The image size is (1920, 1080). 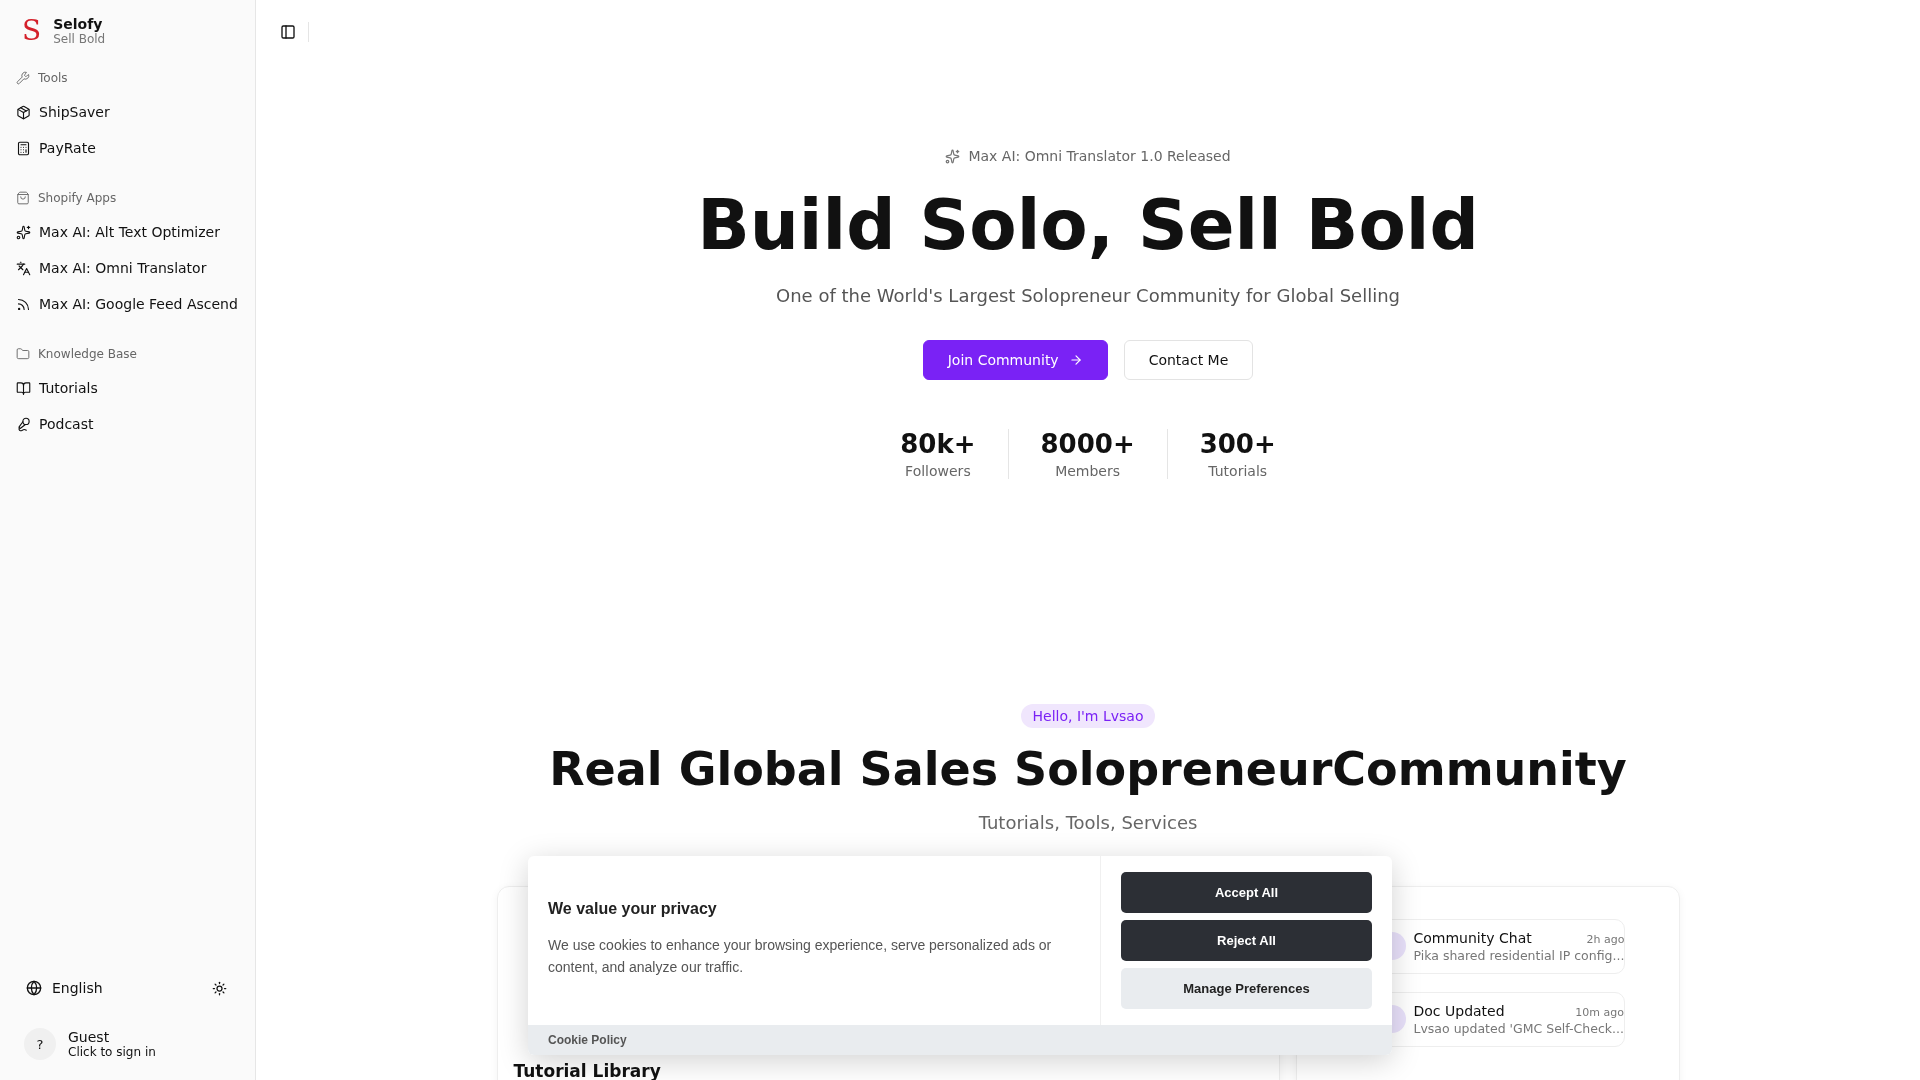 What do you see at coordinates (127, 232) in the screenshot?
I see `sidebar-item: Max AI: Alt Text Optimizer` at bounding box center [127, 232].